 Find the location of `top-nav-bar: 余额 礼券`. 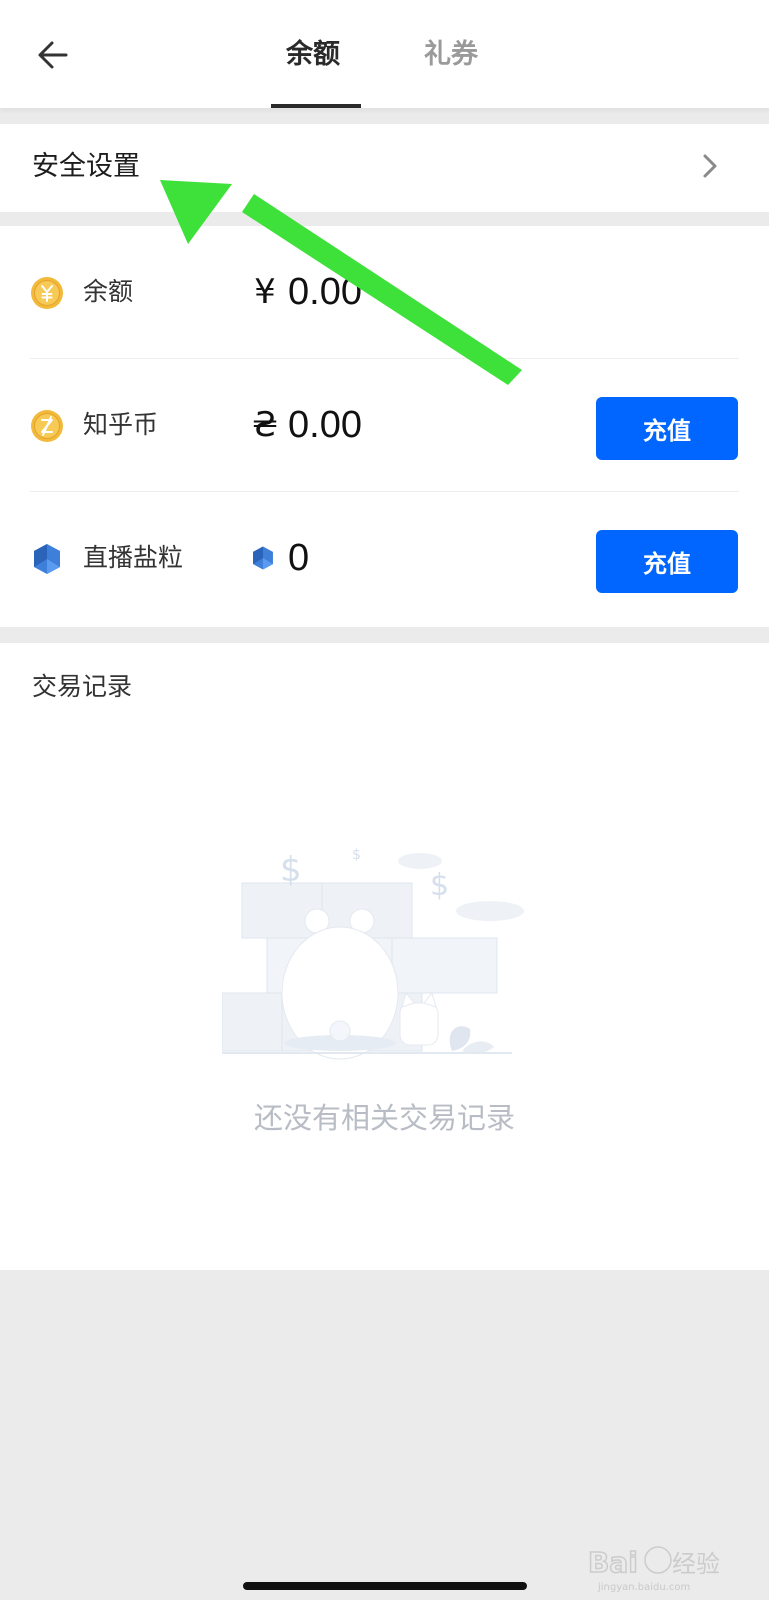

top-nav-bar: 余额 礼券 is located at coordinates (384, 54).